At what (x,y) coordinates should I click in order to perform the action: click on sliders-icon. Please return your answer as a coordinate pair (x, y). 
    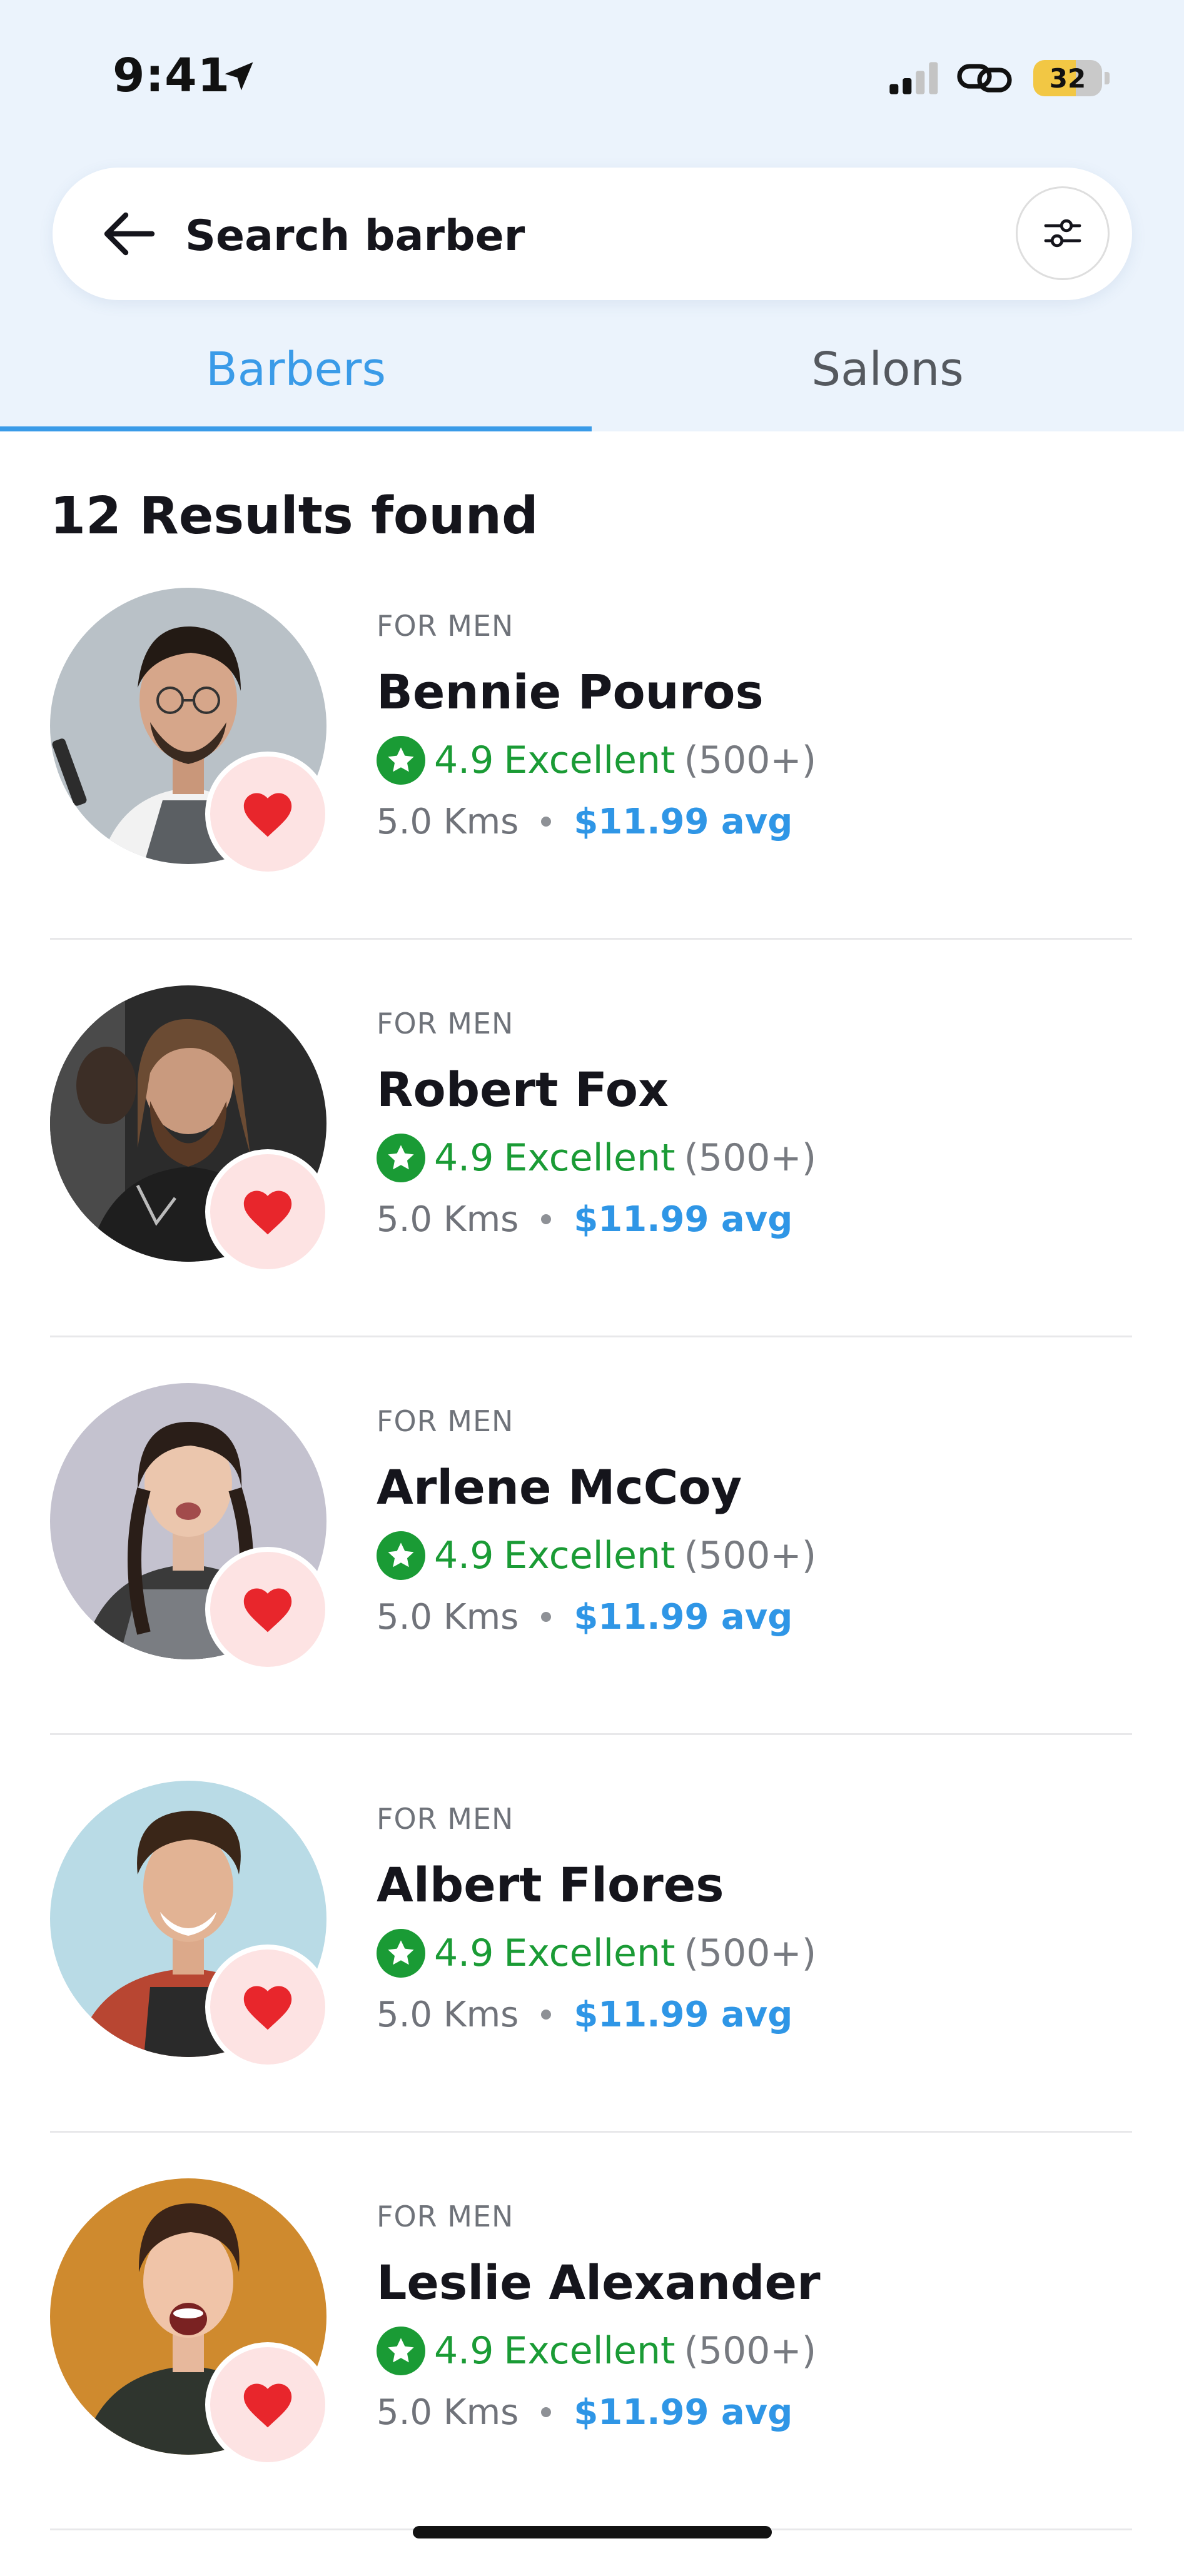
    Looking at the image, I should click on (1062, 233).